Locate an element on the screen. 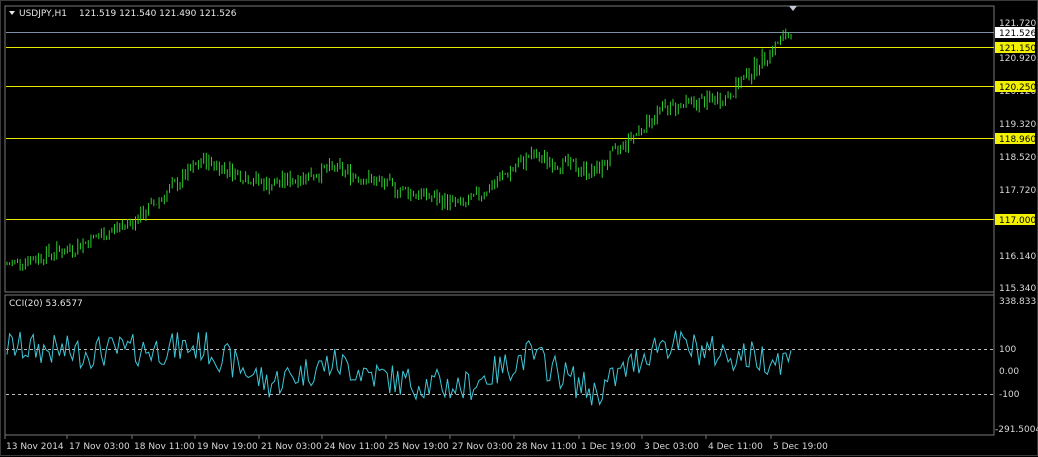 The image size is (1038, 457). symbol-header: USDJPY,H1 is located at coordinates (43, 14).